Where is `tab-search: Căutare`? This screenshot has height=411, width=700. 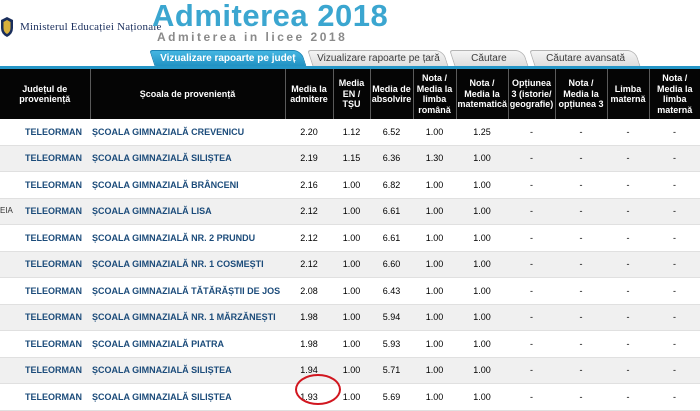
tab-search: Căutare is located at coordinates (489, 58).